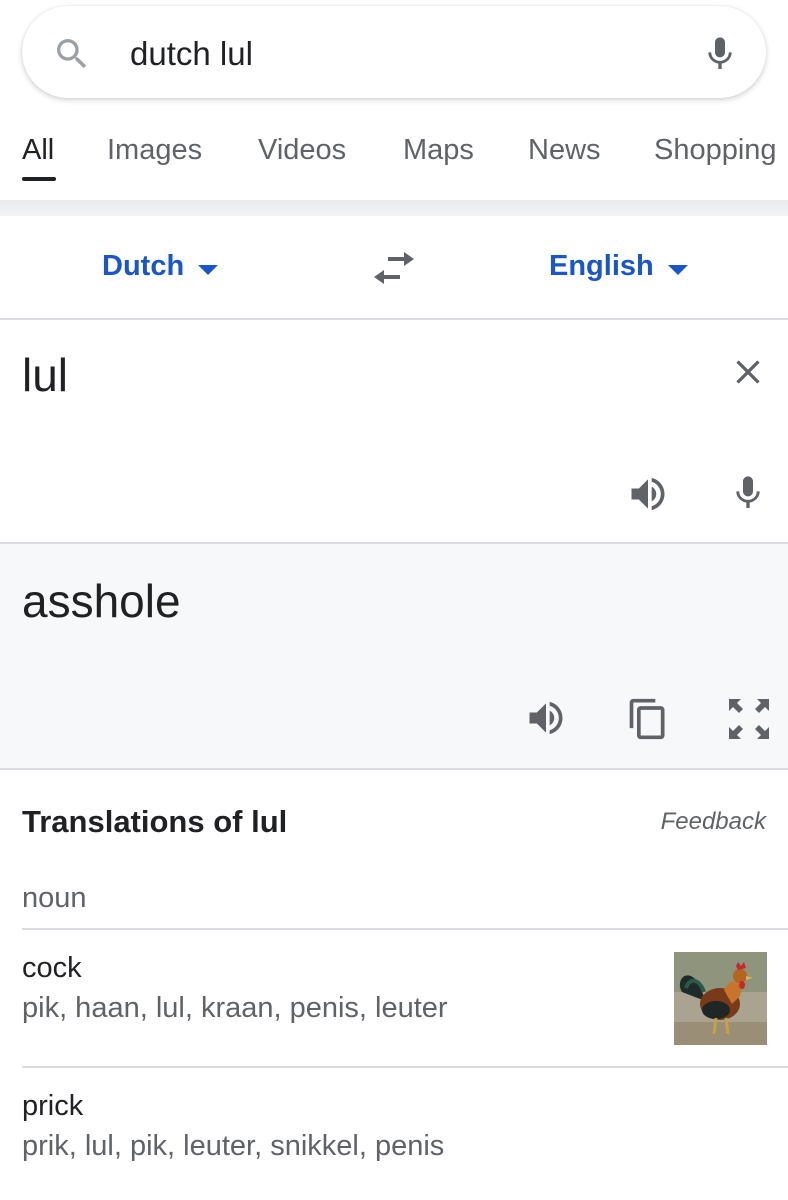 The height and width of the screenshot is (1200, 788). Describe the element at coordinates (564, 150) in the screenshot. I see `tab-news: News` at that location.